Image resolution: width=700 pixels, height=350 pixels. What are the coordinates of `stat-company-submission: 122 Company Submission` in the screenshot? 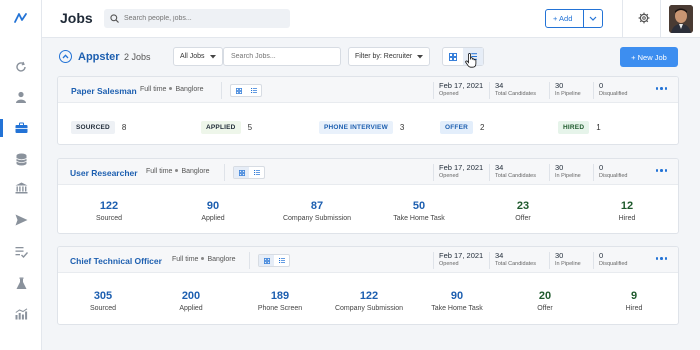 It's located at (369, 301).